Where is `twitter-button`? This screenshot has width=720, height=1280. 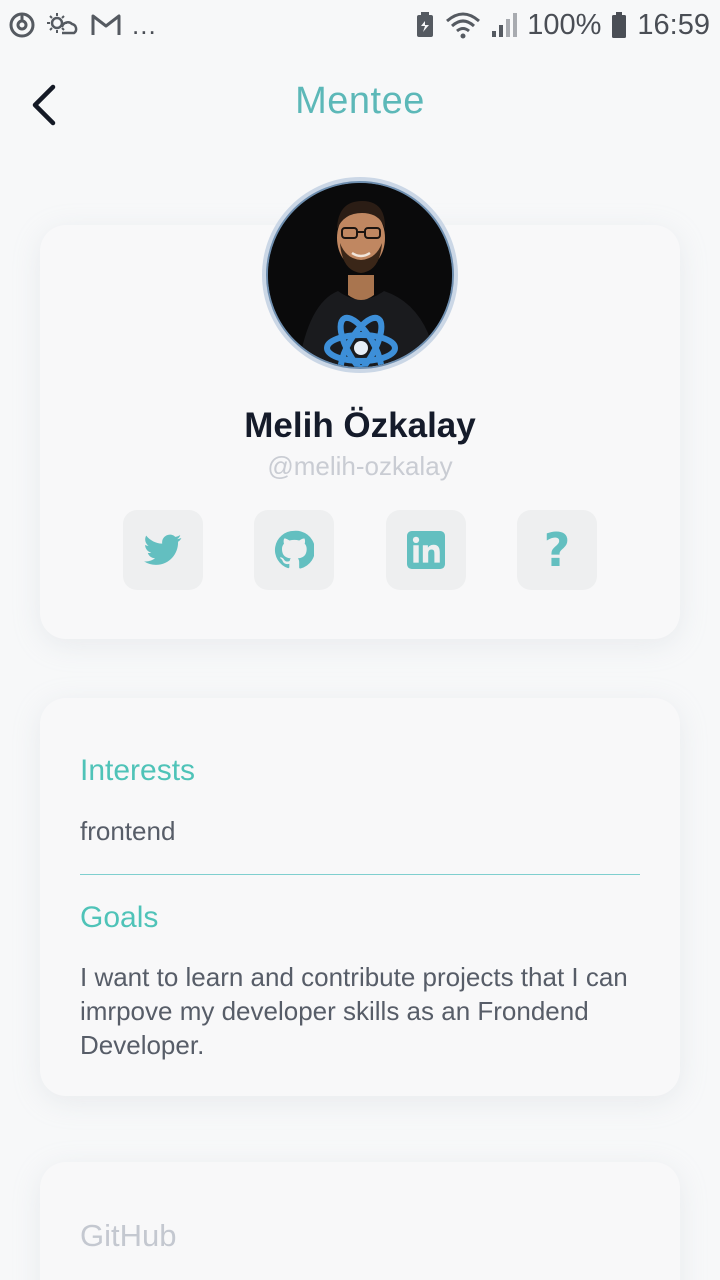
twitter-button is located at coordinates (163, 550).